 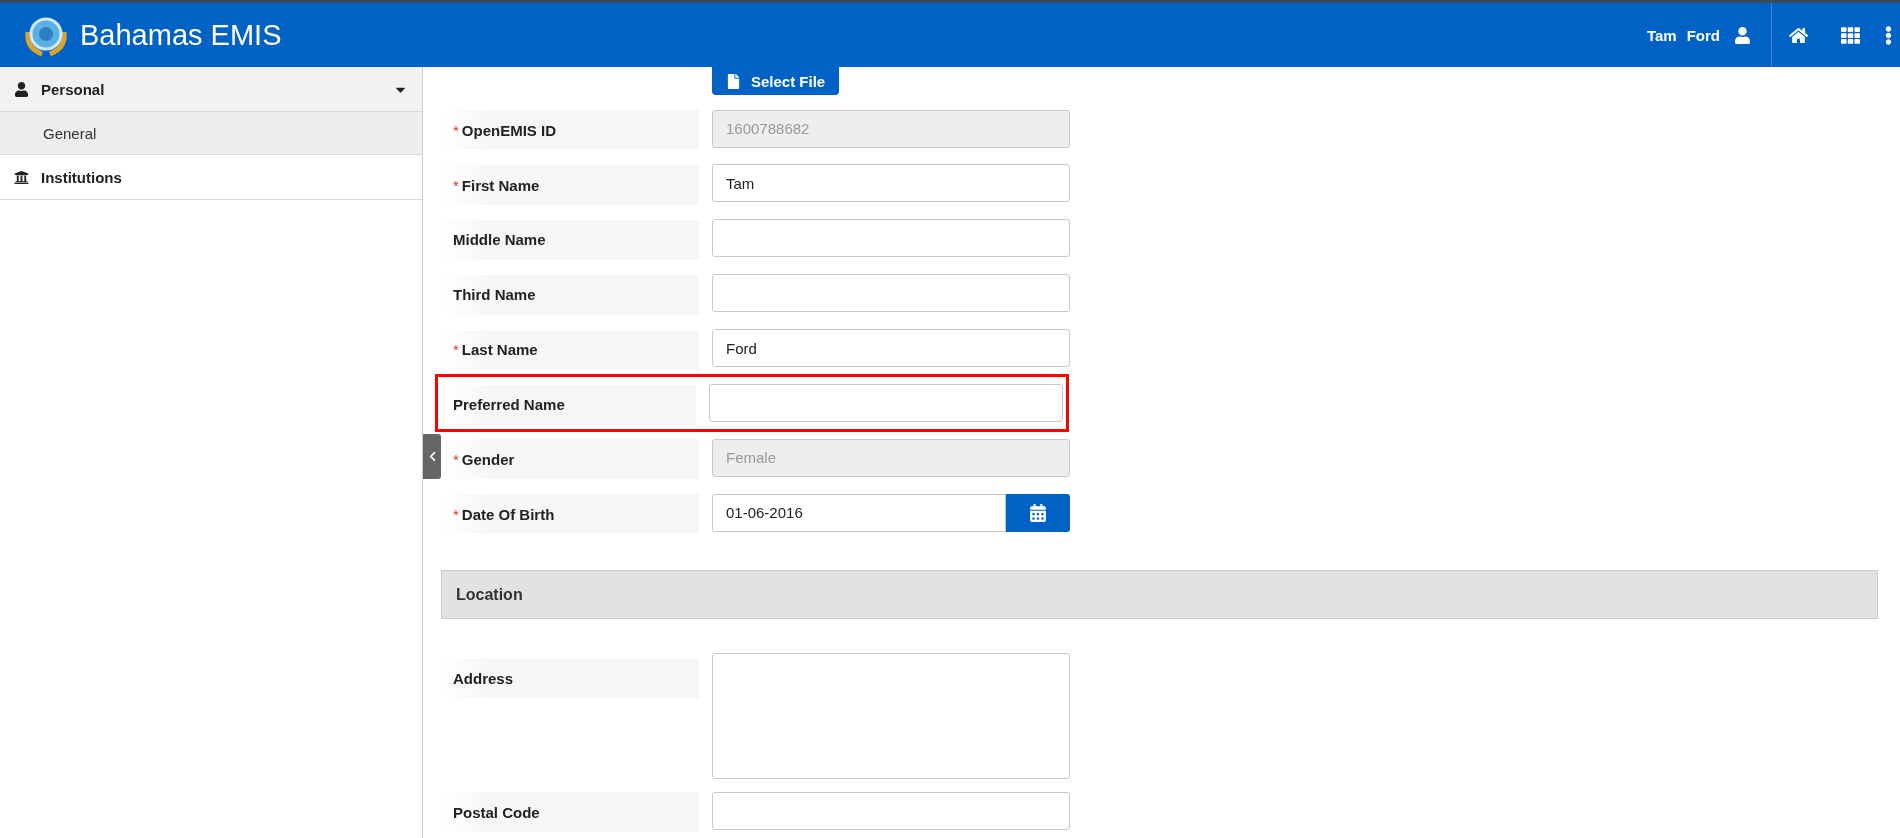 I want to click on section-header: Location, so click(x=1159, y=595).